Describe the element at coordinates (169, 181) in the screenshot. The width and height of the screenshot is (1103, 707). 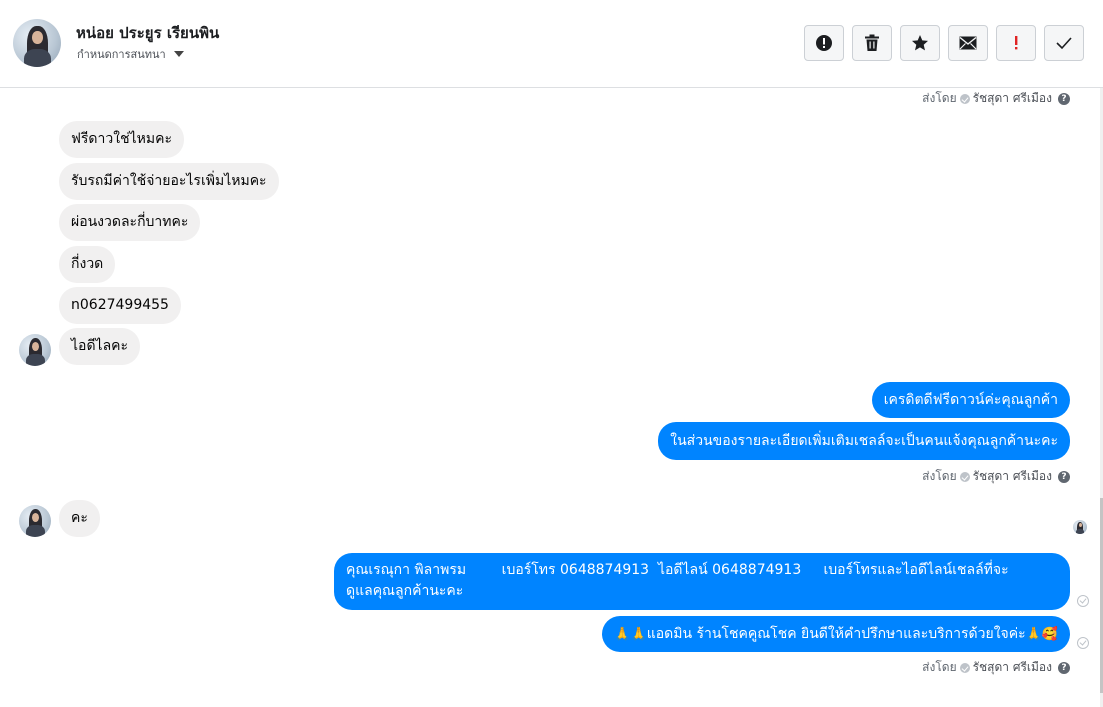
I see `incoming-message: รับรถมีค่าใช้จ่ายอะไรเพิ่มไหมคะ` at that location.